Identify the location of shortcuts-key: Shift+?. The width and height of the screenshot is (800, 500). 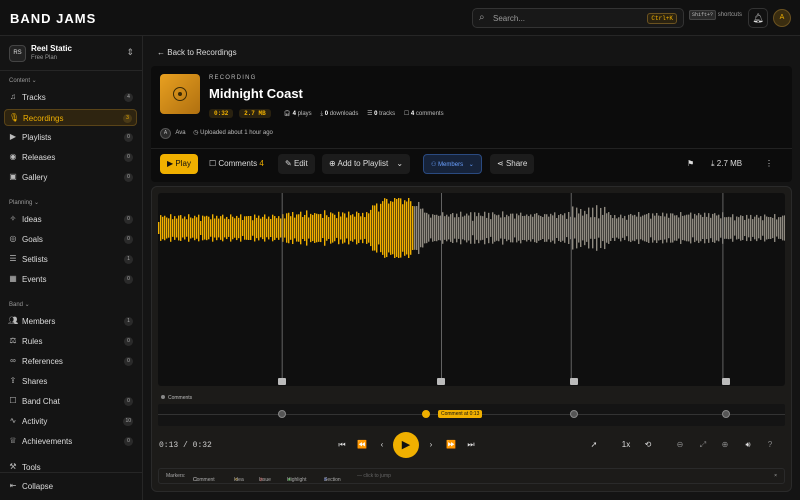
(703, 15).